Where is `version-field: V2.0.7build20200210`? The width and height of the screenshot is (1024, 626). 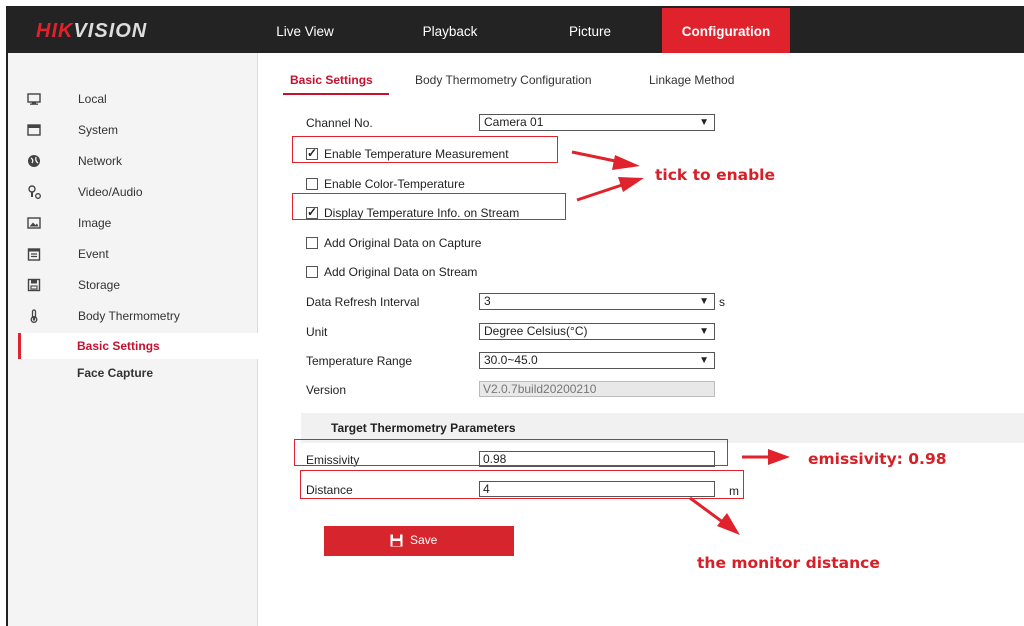
version-field: V2.0.7build20200210 is located at coordinates (597, 389).